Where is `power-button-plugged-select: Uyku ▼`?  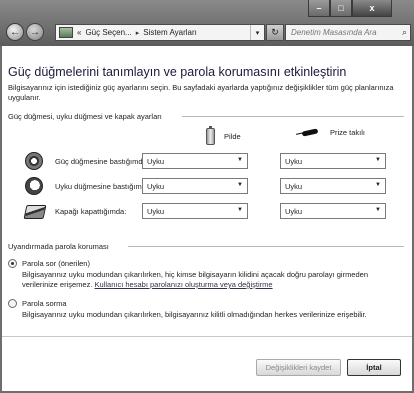
power-button-plugged-select: Uyku ▼ is located at coordinates (333, 161).